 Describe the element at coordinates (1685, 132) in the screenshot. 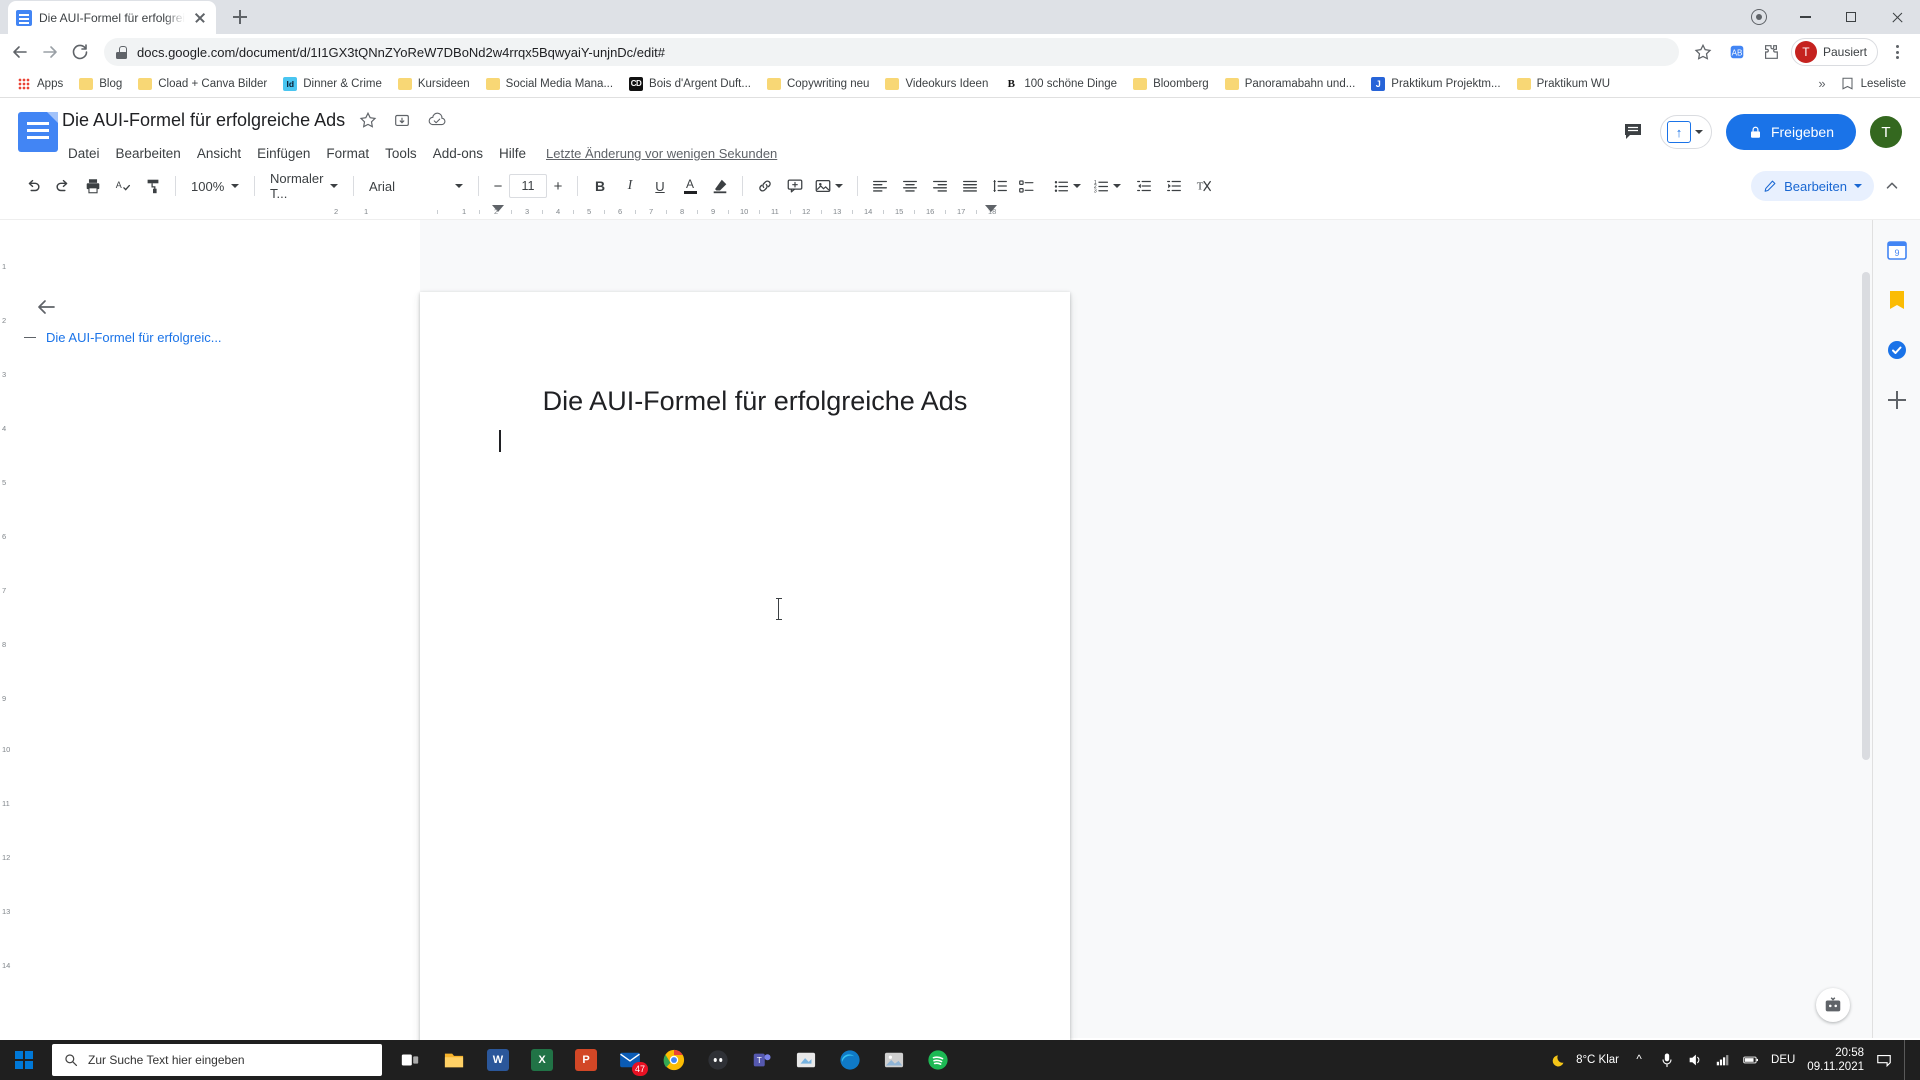

I see `present-button: ↑` at that location.